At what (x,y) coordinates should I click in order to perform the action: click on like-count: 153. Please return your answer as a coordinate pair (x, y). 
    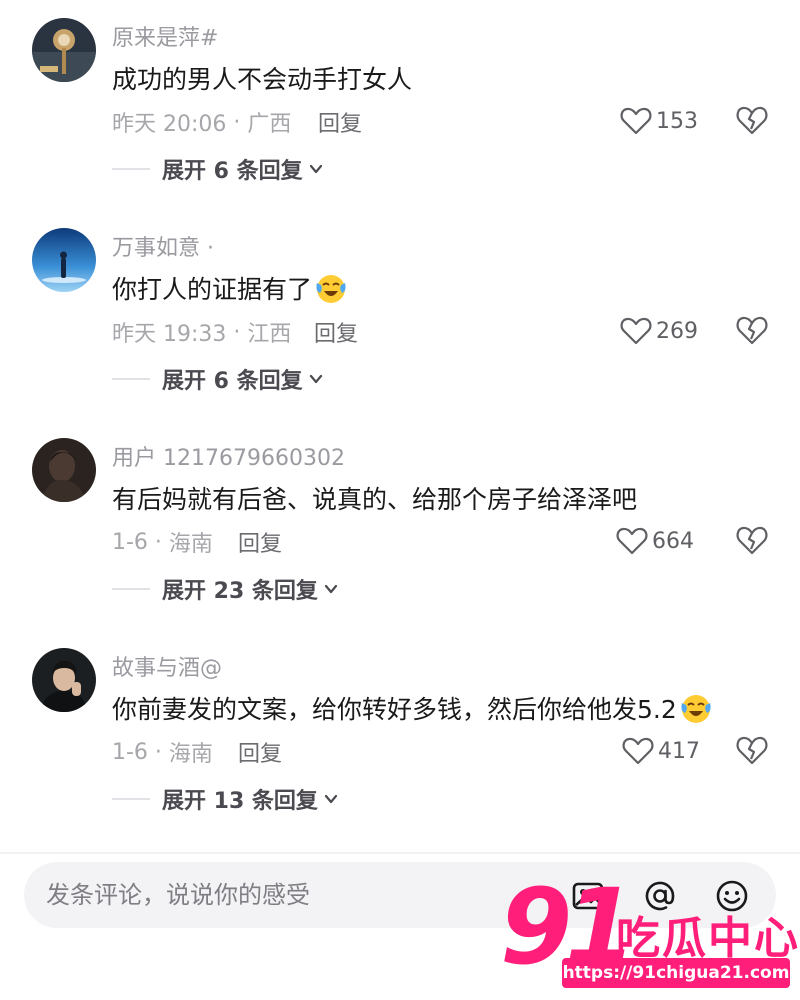
    Looking at the image, I should click on (677, 121).